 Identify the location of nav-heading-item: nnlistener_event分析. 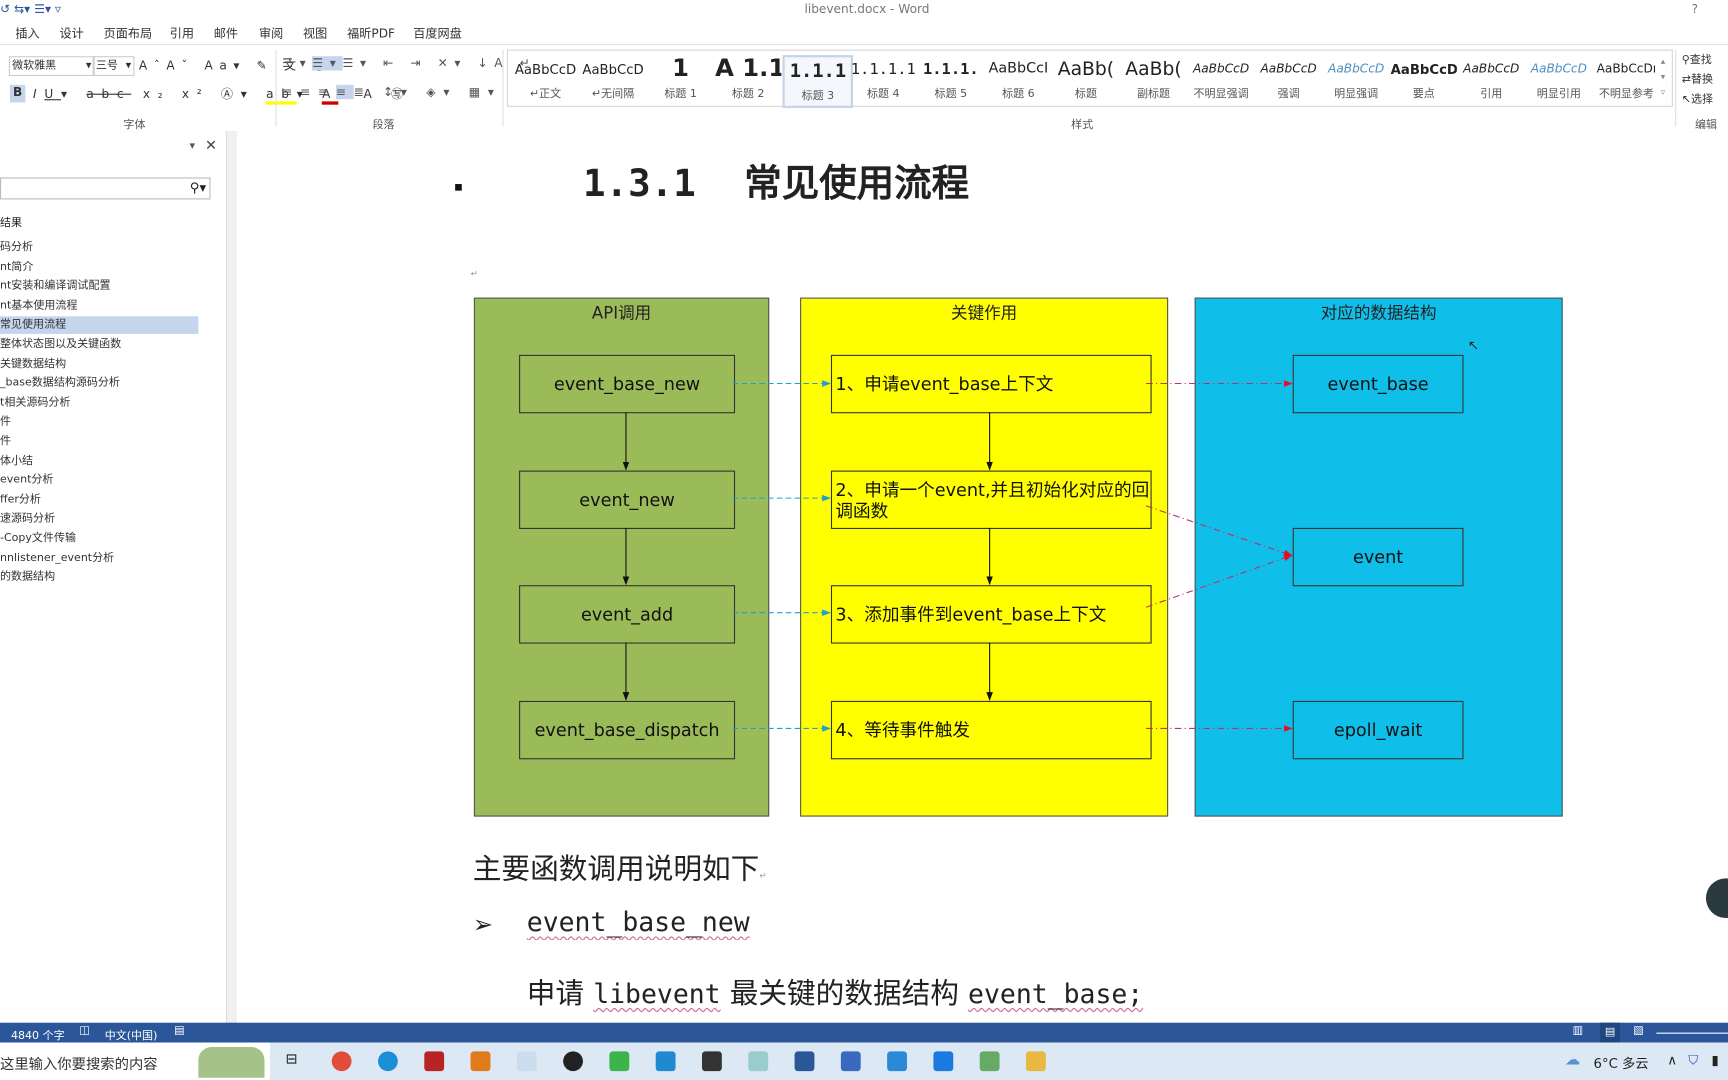
(99, 558).